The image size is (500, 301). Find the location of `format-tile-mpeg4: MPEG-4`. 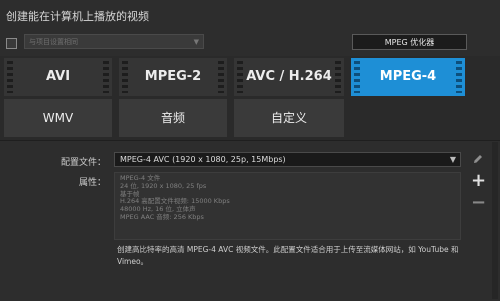

format-tile-mpeg4: MPEG-4 is located at coordinates (408, 77).